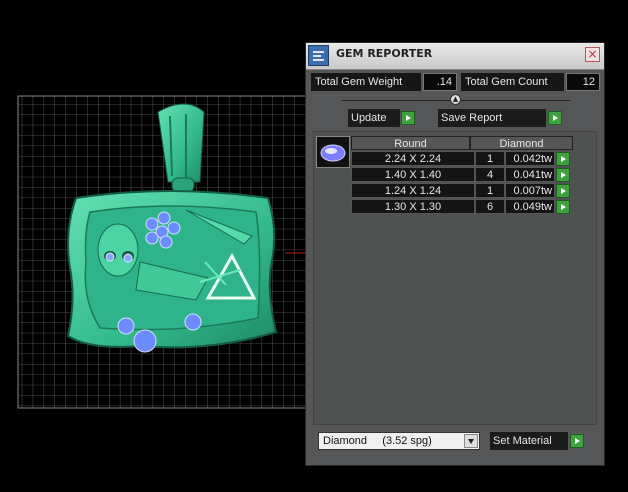  I want to click on gem-weight-cell: 0.041tw, so click(530, 174).